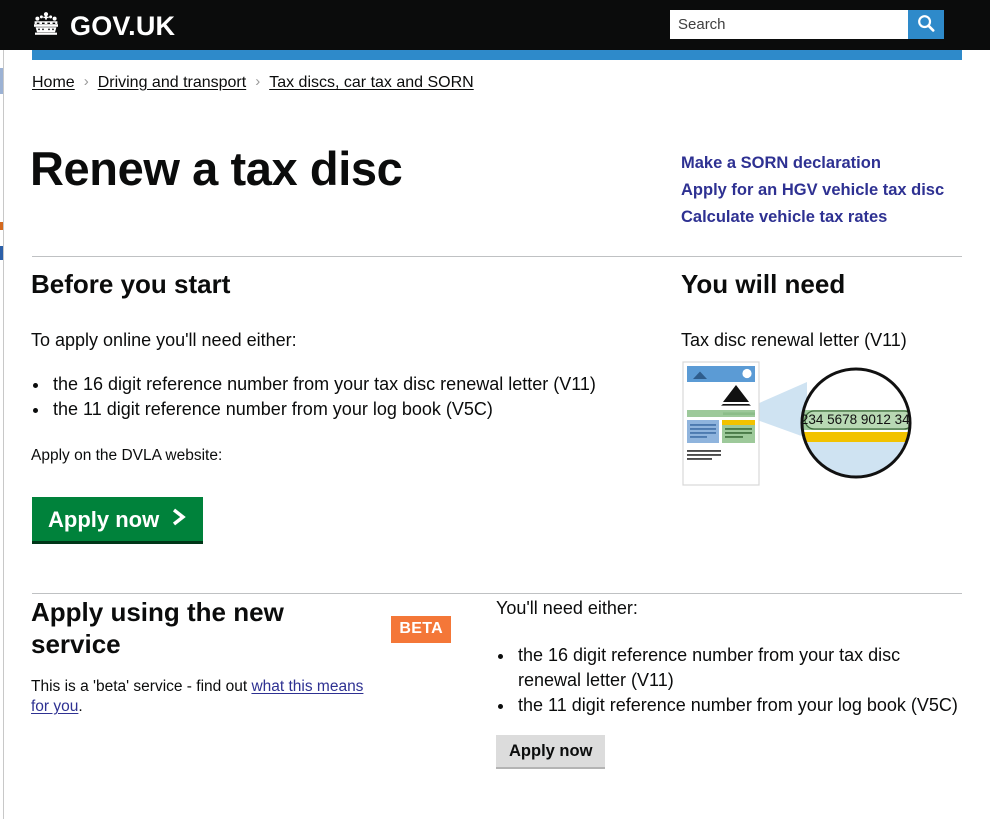 Image resolution: width=990 pixels, height=819 pixels. Describe the element at coordinates (123, 25) in the screenshot. I see `govuk-logo-text: GOV.UK` at that location.